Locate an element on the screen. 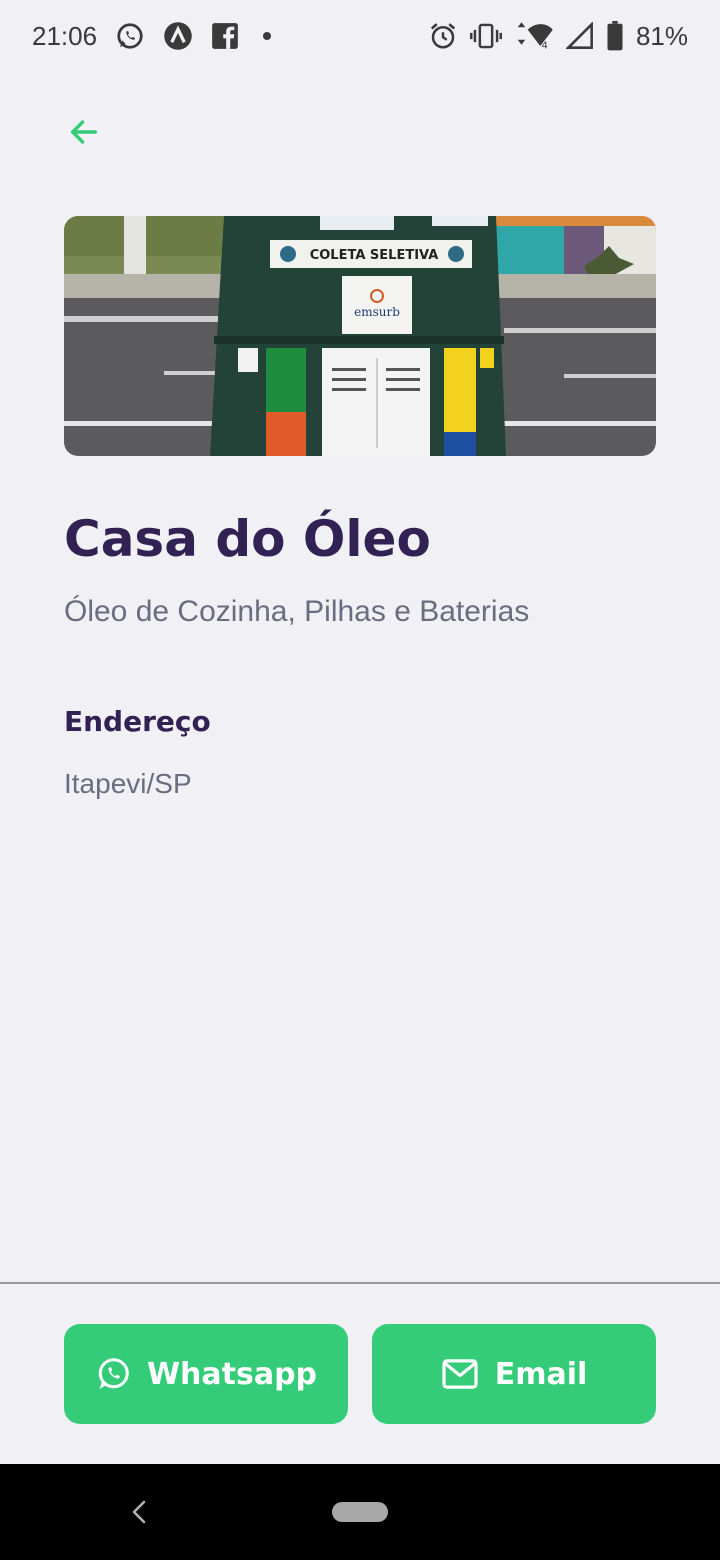 The width and height of the screenshot is (720, 1560). chevron-left-icon is located at coordinates (139, 1512).